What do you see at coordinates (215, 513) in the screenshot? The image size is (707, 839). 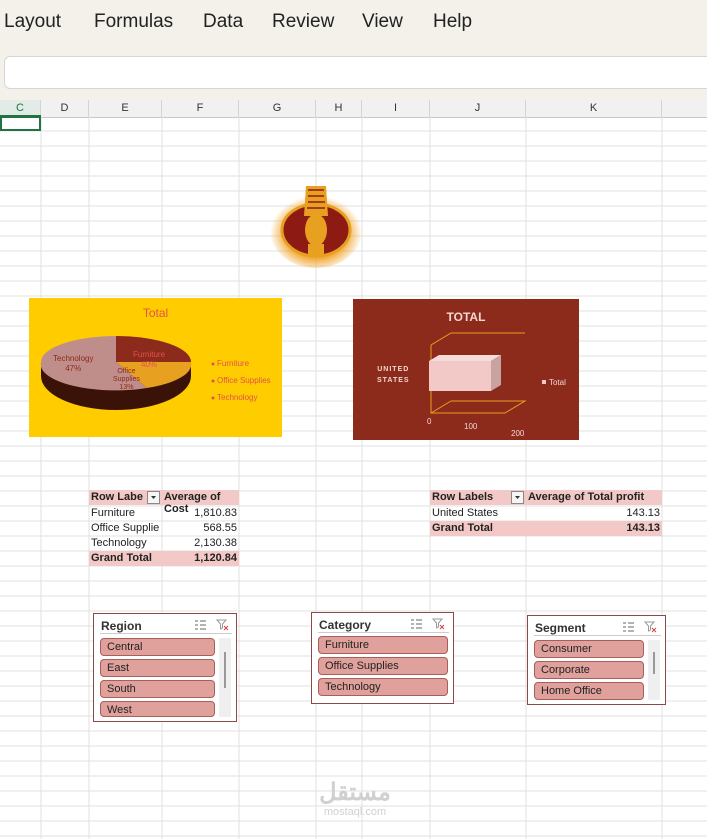 I see `pivot-cost-row-value: 1,810.83` at bounding box center [215, 513].